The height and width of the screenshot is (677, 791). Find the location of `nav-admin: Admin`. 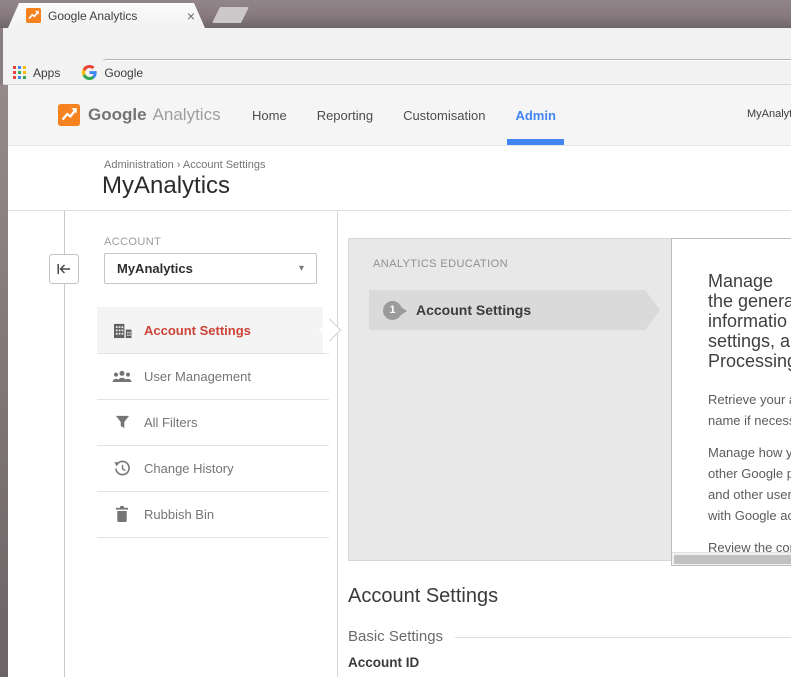

nav-admin: Admin is located at coordinates (535, 115).